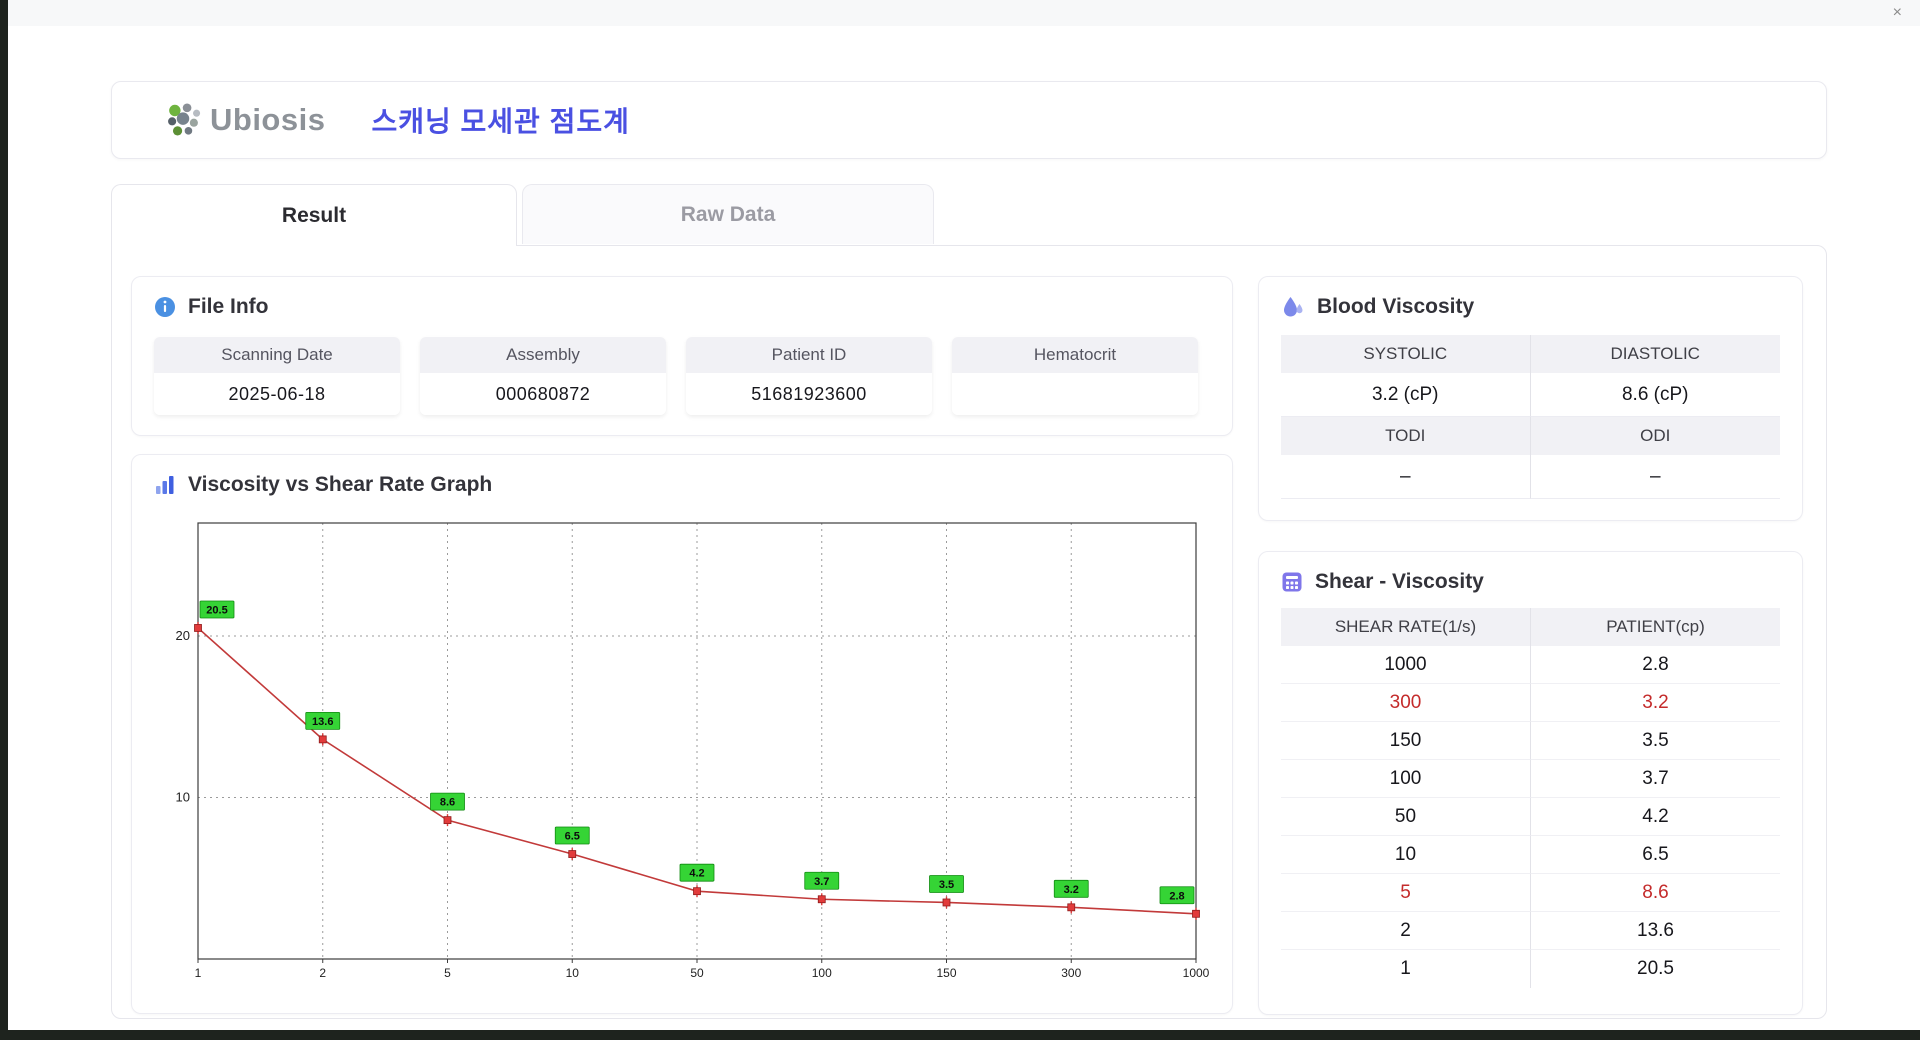 The height and width of the screenshot is (1040, 1920). I want to click on window-titlebar: ×, so click(964, 13).